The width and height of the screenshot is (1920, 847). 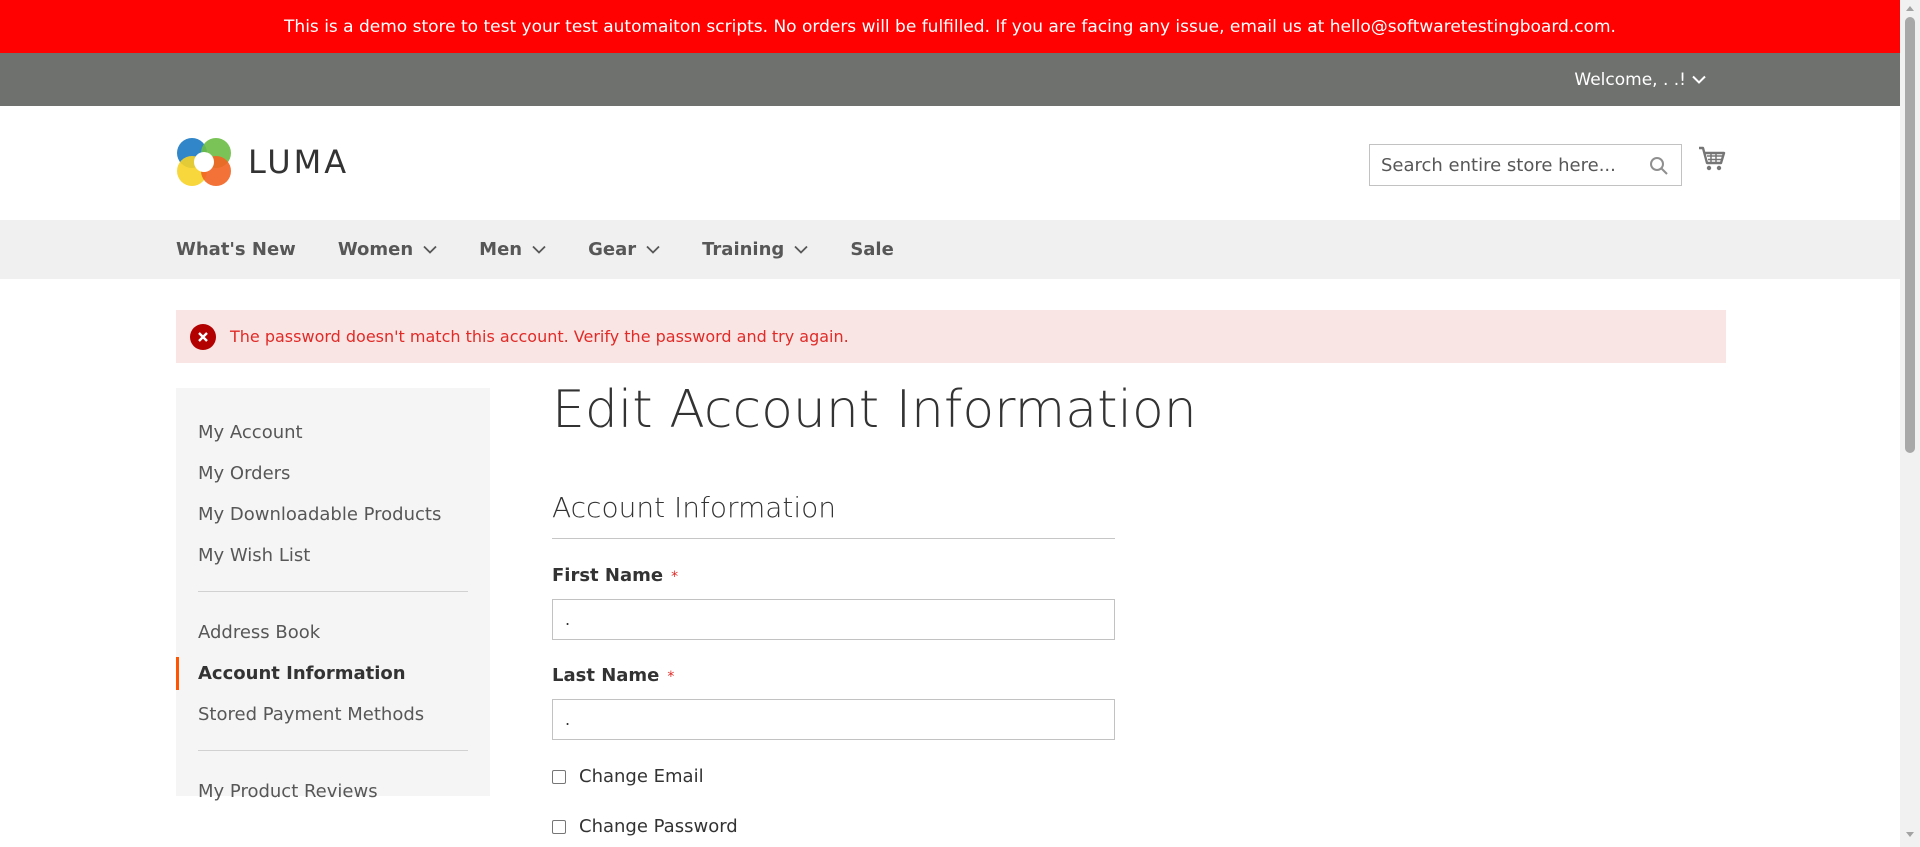 I want to click on search-box, so click(x=1525, y=165).